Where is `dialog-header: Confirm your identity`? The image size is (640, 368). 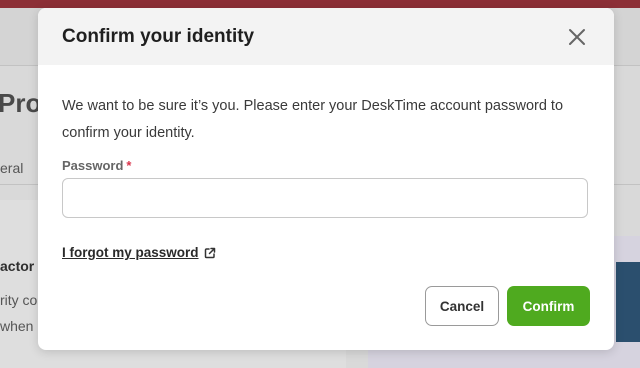 dialog-header: Confirm your identity is located at coordinates (326, 36).